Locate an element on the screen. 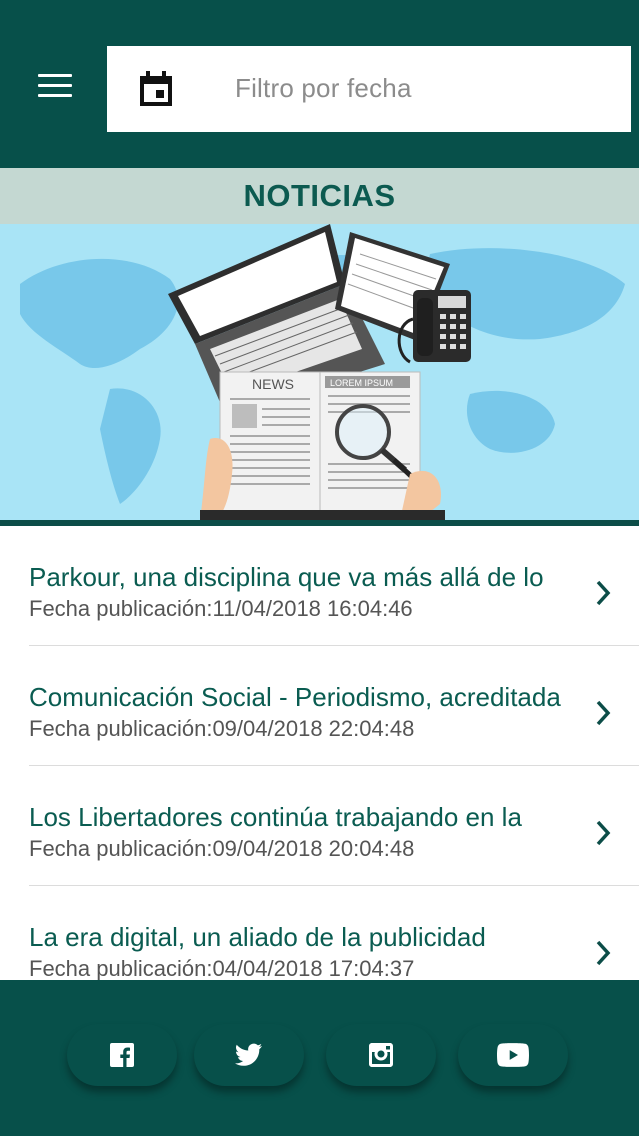 The width and height of the screenshot is (639, 1136). menu-button is located at coordinates (57, 89).